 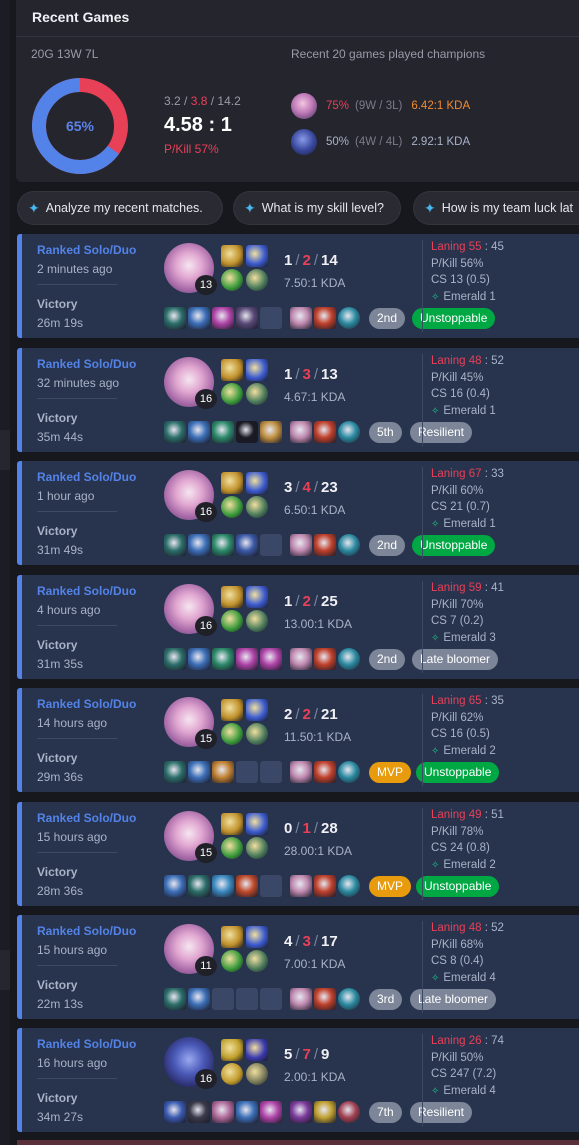 I want to click on recent-champion-row: 75% (9W / 3L) 6.42:1 KDA, so click(x=380, y=106).